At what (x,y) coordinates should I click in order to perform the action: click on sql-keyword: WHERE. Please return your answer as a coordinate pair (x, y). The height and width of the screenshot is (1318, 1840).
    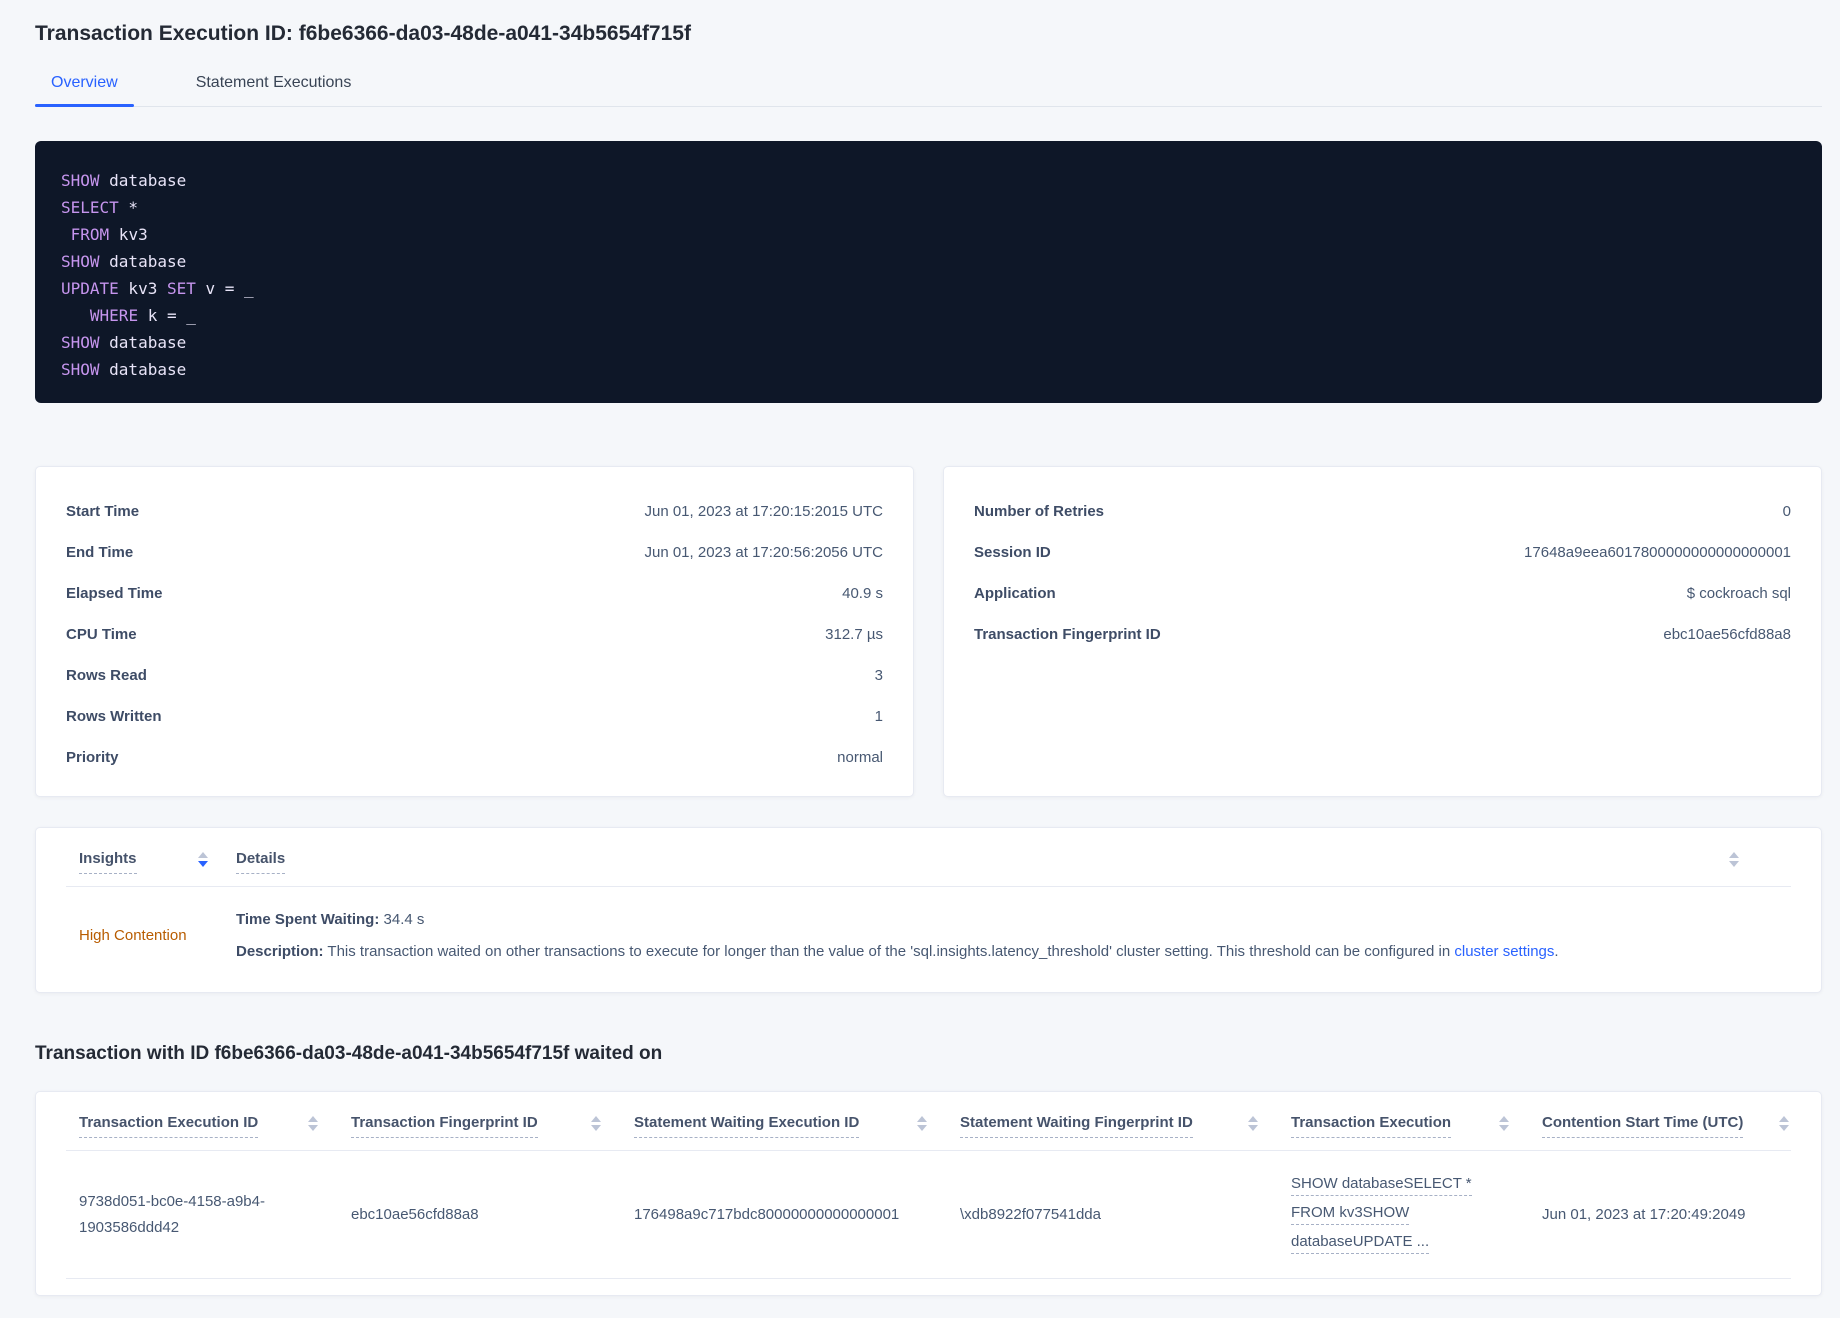
    Looking at the image, I should click on (114, 315).